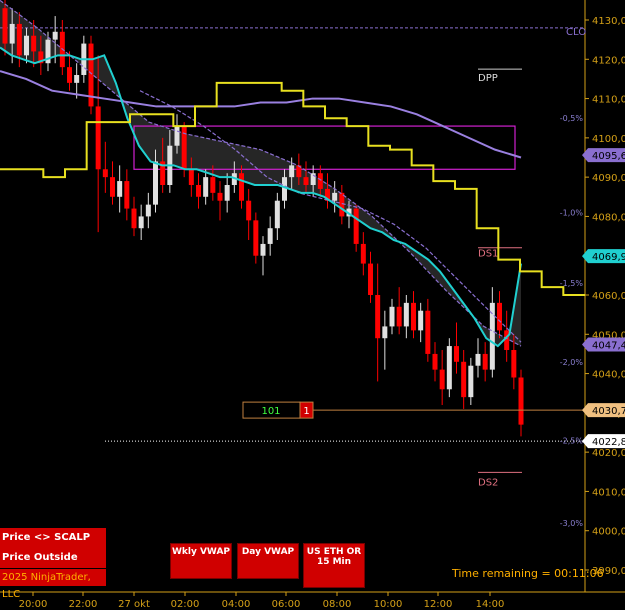  Describe the element at coordinates (608, 156) in the screenshot. I see `price-badge-label: 4095,6` at that location.